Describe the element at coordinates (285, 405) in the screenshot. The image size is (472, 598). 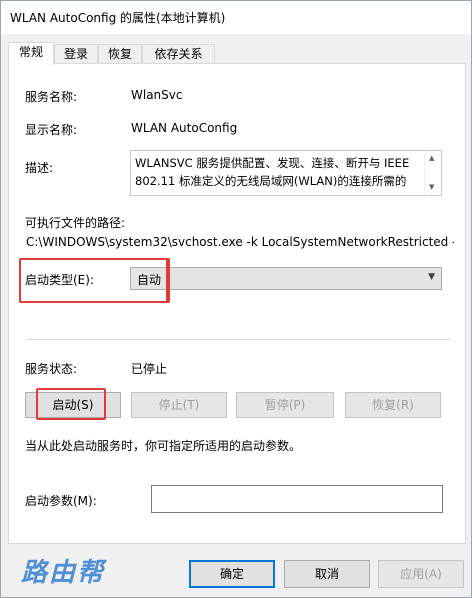
I see `pause-button: 暂停(P)` at that location.